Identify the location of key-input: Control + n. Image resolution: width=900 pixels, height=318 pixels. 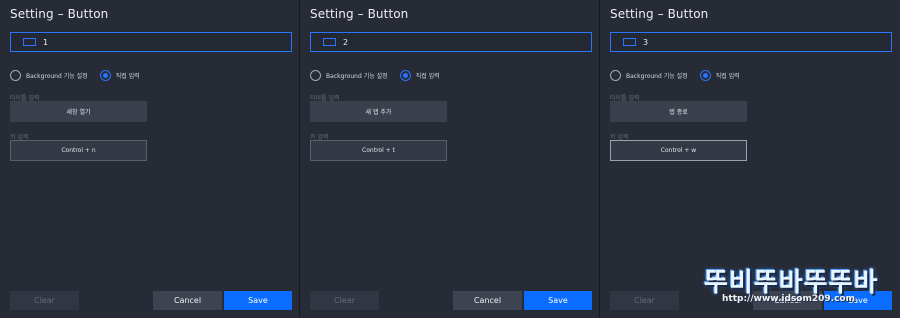
(78, 150).